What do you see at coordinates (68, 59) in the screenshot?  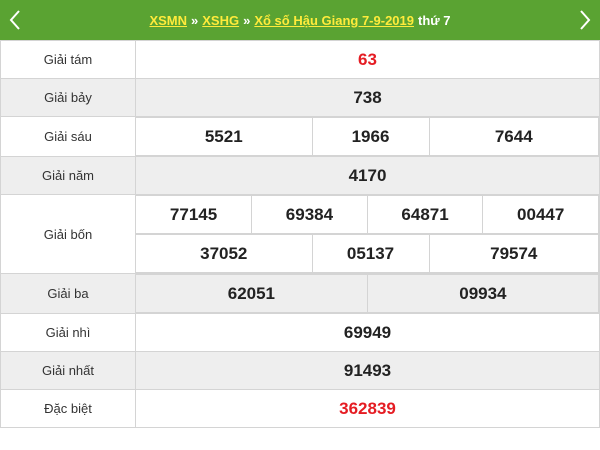 I see `prize-label: Giải tám` at bounding box center [68, 59].